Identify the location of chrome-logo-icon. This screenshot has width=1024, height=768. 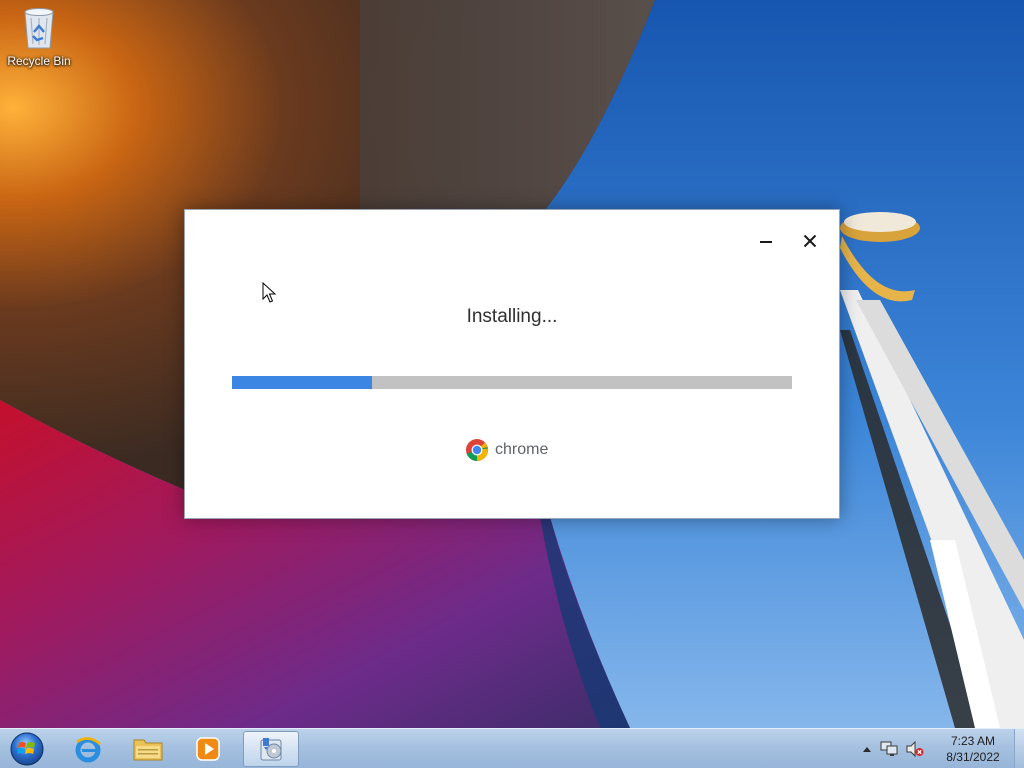
(477, 450).